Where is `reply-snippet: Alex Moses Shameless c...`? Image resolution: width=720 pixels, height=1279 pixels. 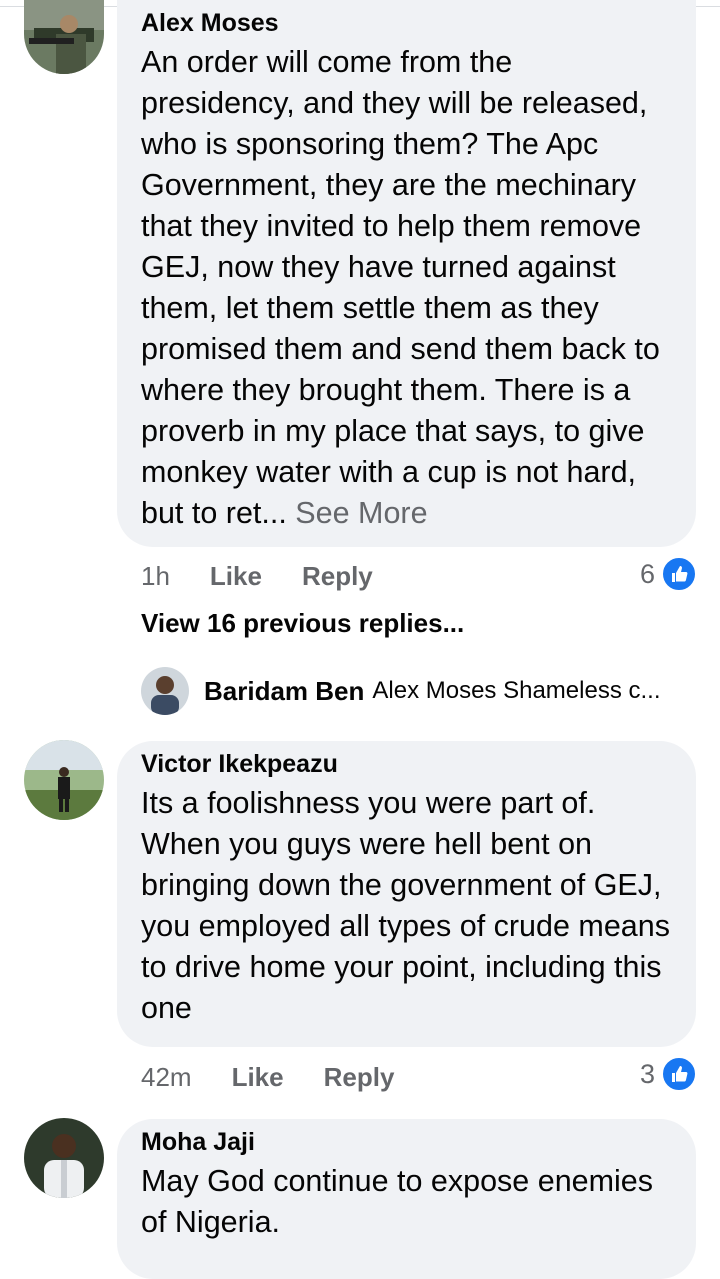
reply-snippet: Alex Moses Shameless c... is located at coordinates (516, 690).